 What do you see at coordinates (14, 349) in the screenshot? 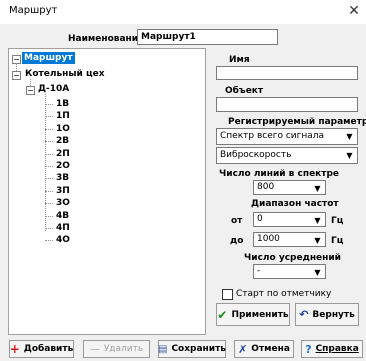
I see `plus-icon: +` at bounding box center [14, 349].